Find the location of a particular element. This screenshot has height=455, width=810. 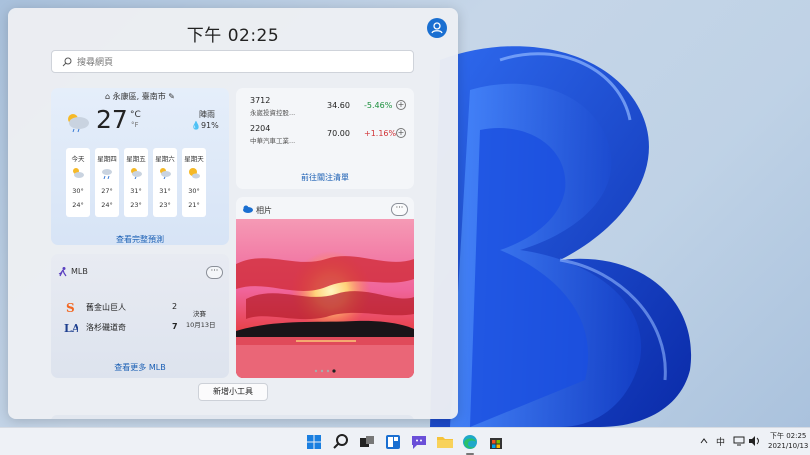

photos-widget: 相片 ··· is located at coordinates (325, 287).